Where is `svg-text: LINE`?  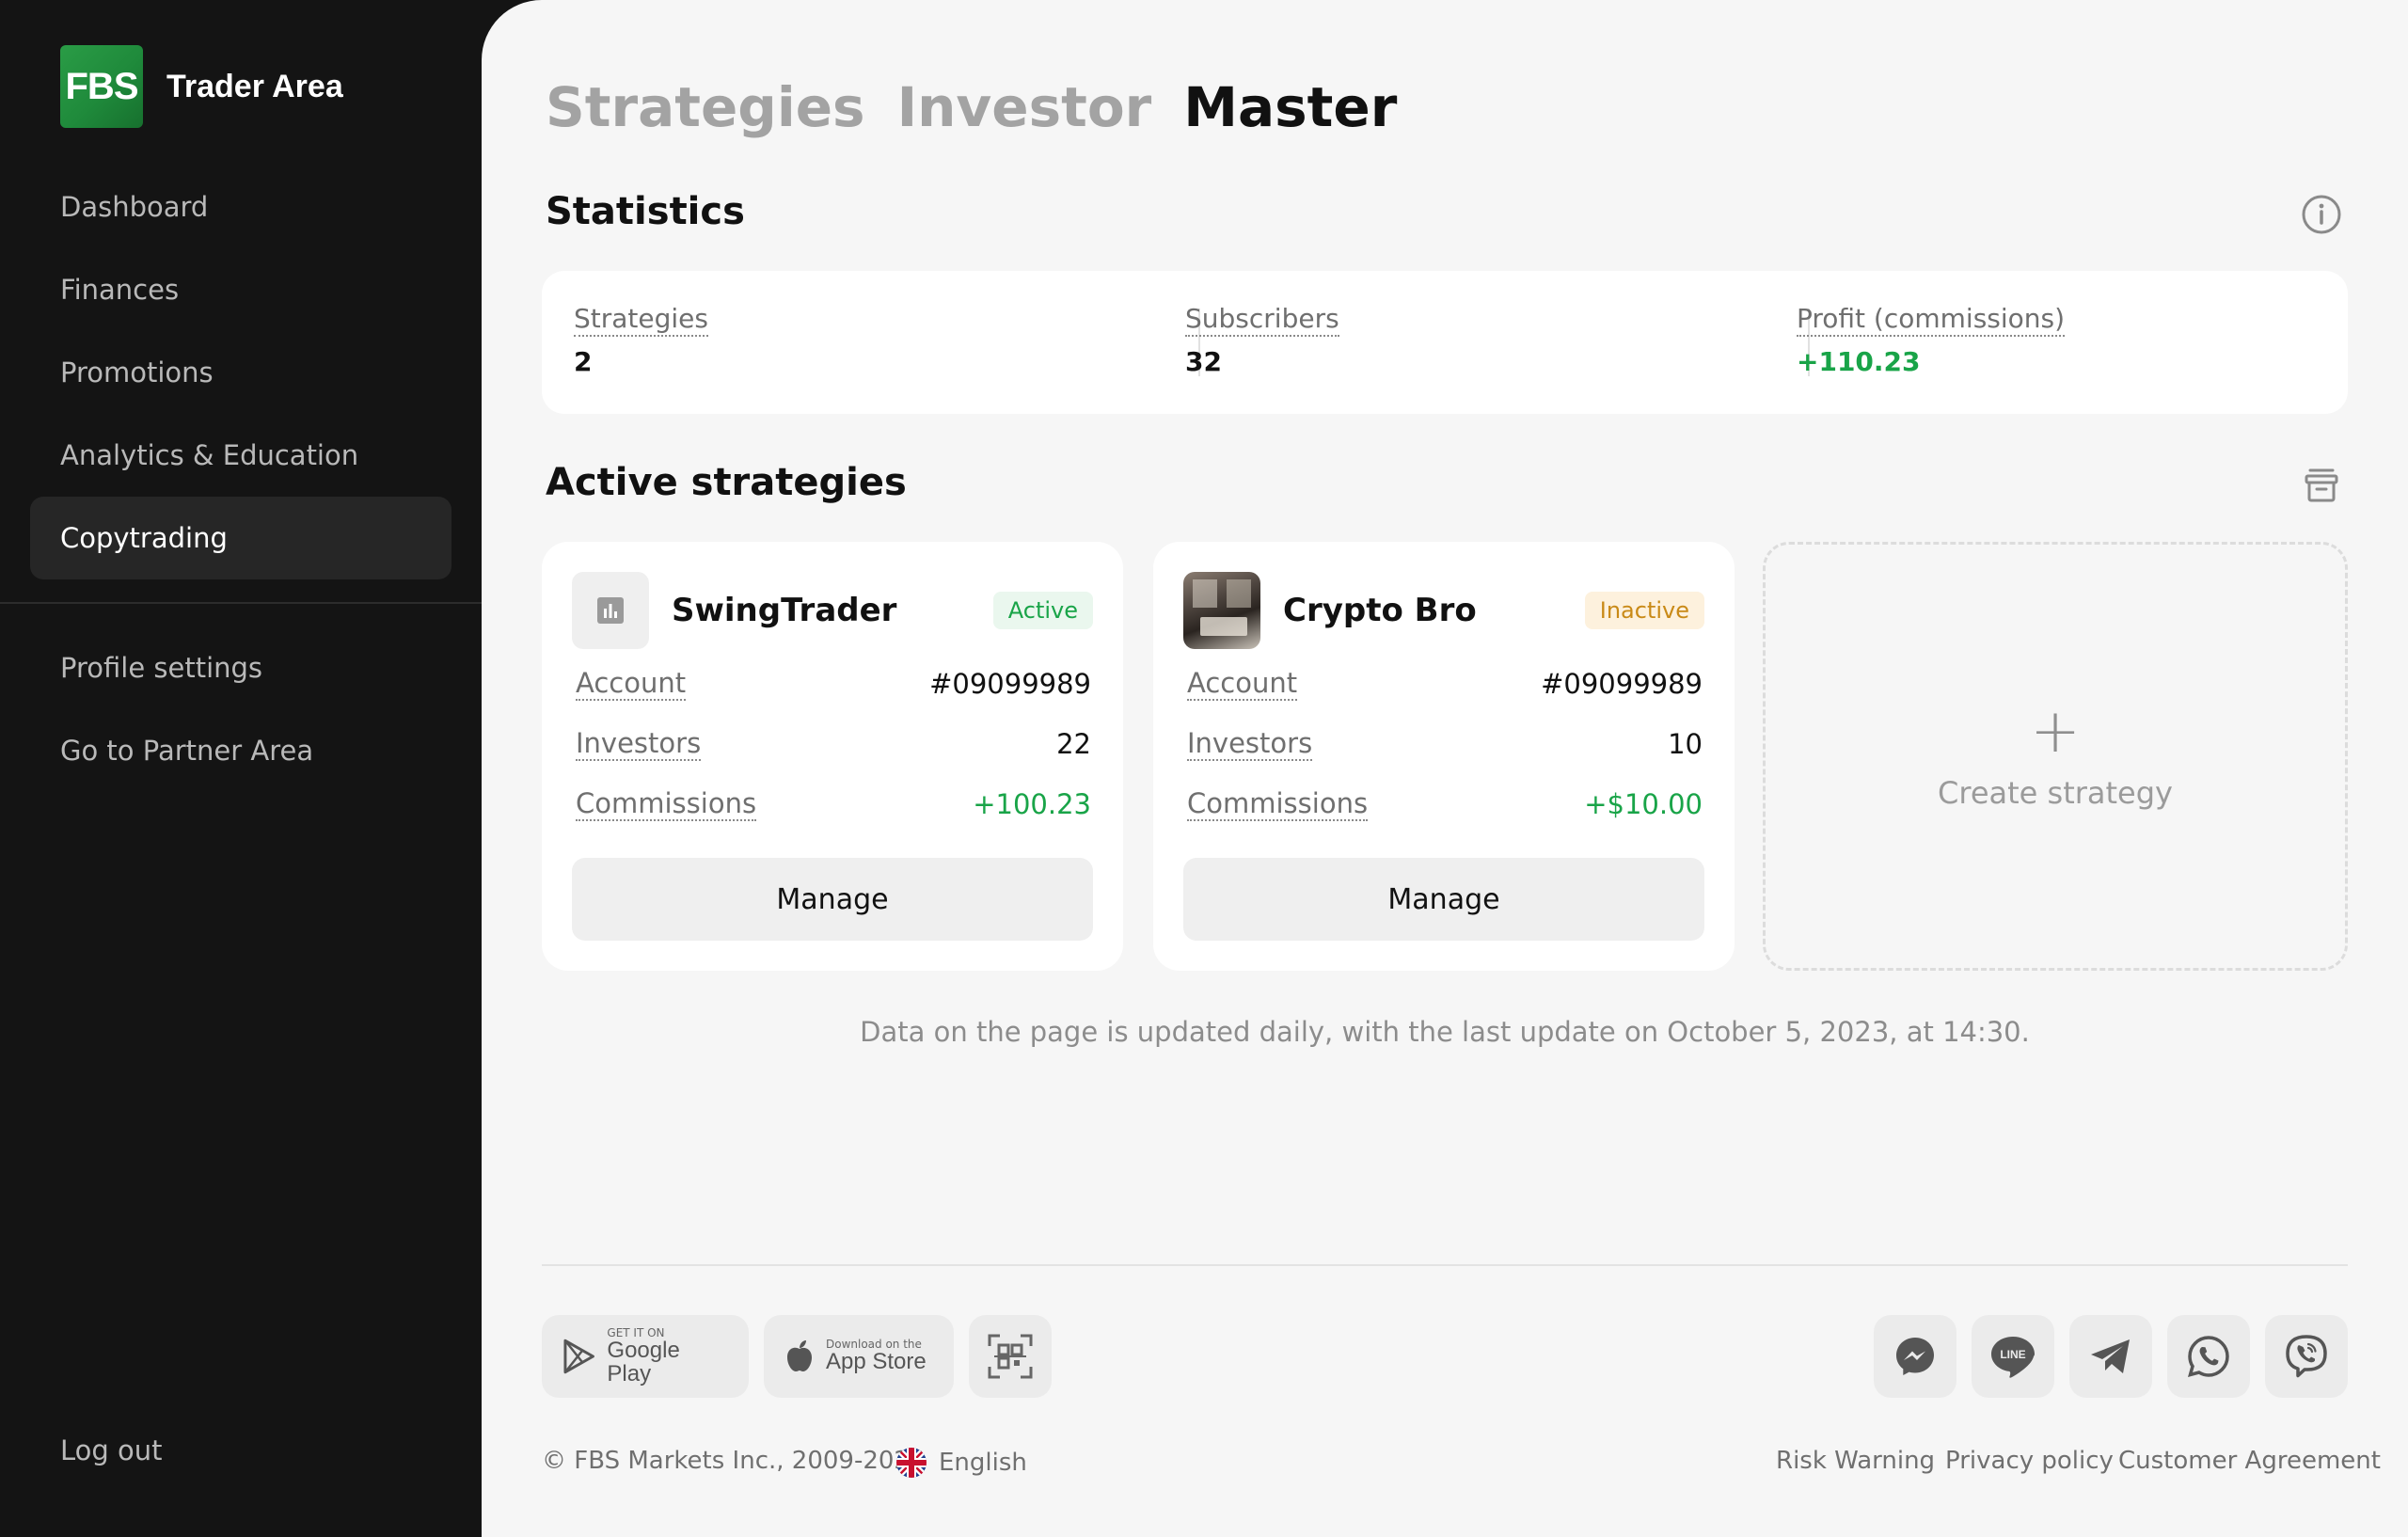
svg-text: LINE is located at coordinates (2013, 1354).